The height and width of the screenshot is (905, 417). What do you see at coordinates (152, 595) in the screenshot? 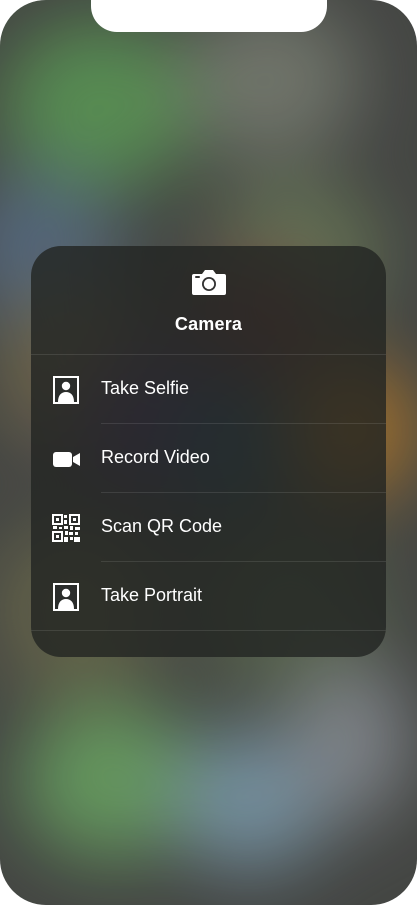
I see `menu-item-label: Take Portrait` at bounding box center [152, 595].